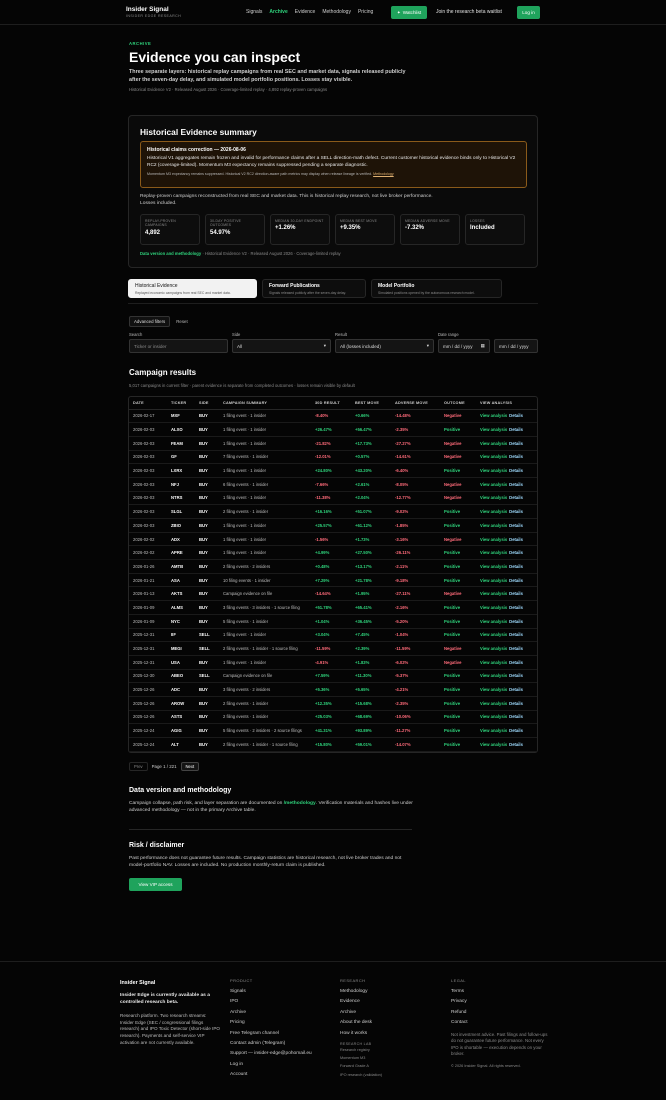 This screenshot has width=666, height=1100. I want to click on prev-button: Prev, so click(138, 766).